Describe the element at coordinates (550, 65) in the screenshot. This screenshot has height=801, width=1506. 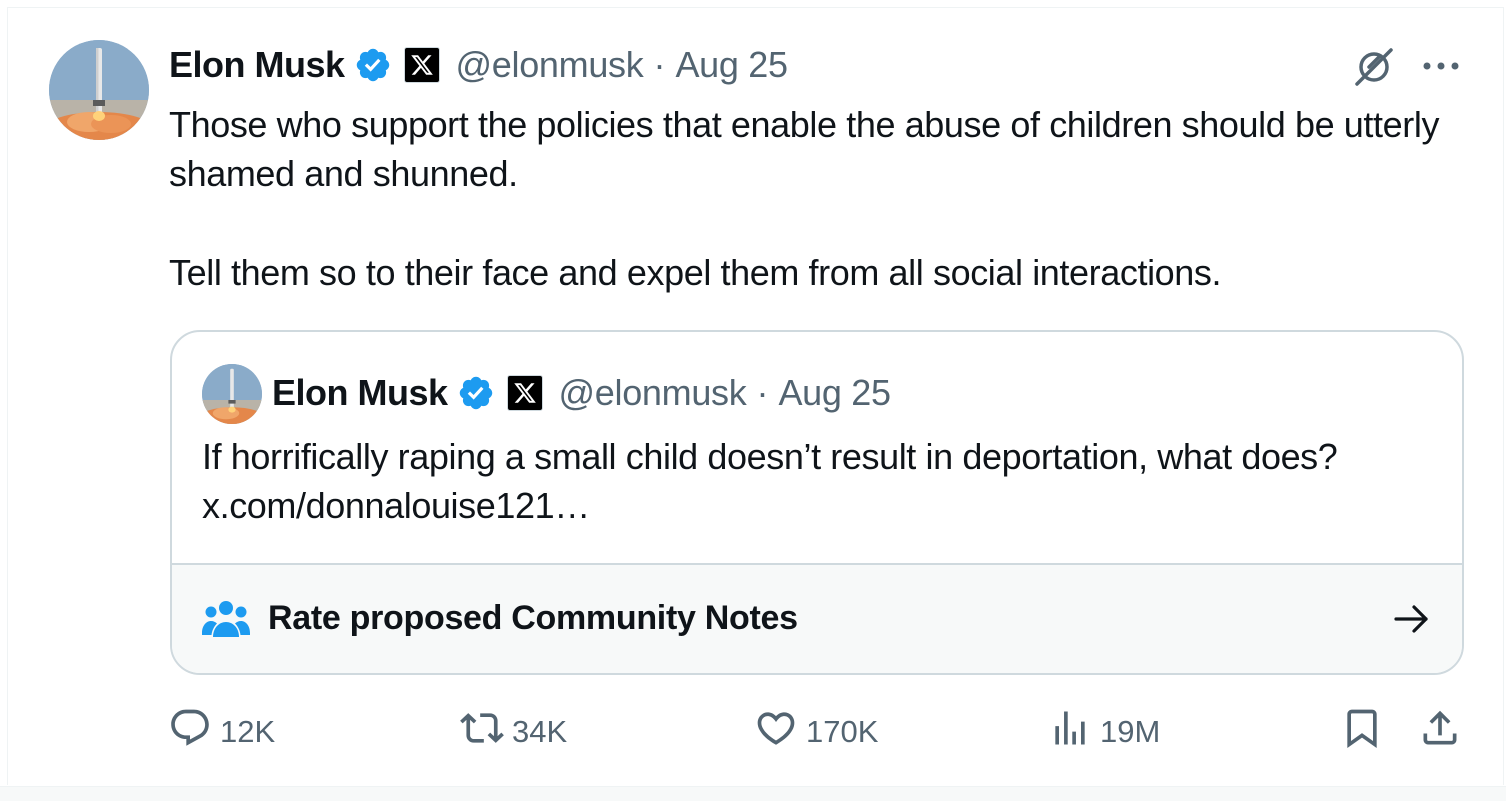
I see `author-handle: @elonmusk` at that location.